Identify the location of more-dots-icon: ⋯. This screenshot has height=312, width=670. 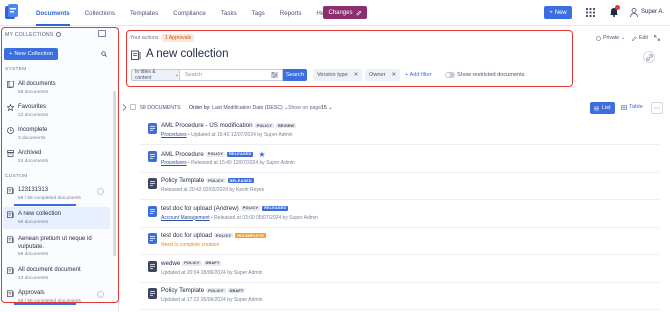
(657, 108).